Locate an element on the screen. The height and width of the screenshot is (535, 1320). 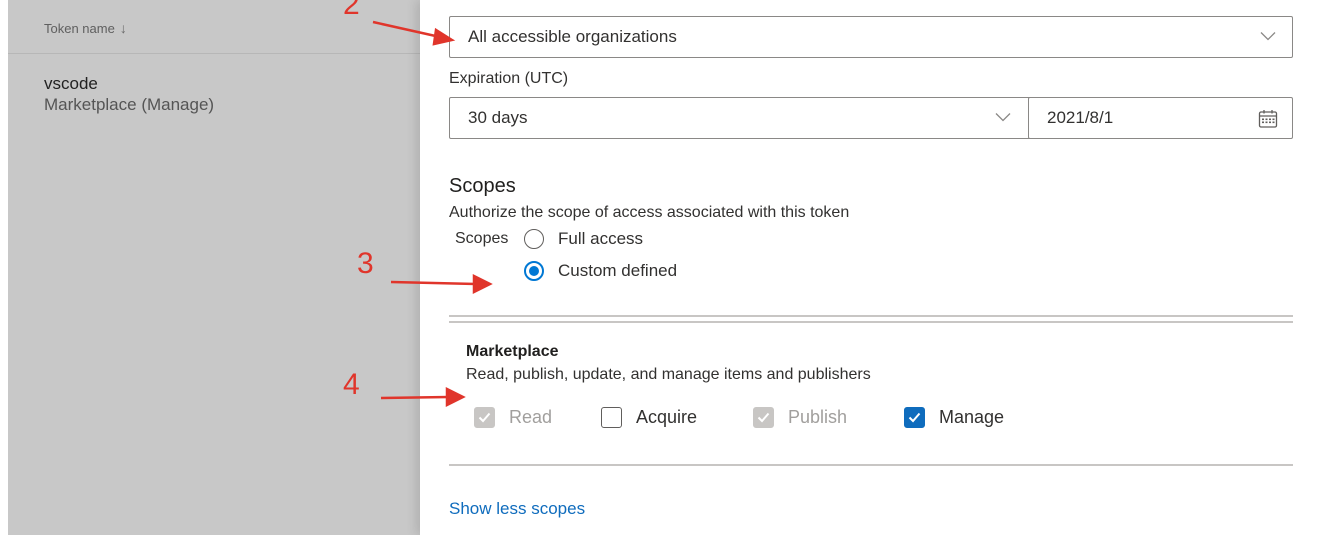
checkbox-manage-label: Manage is located at coordinates (972, 417).